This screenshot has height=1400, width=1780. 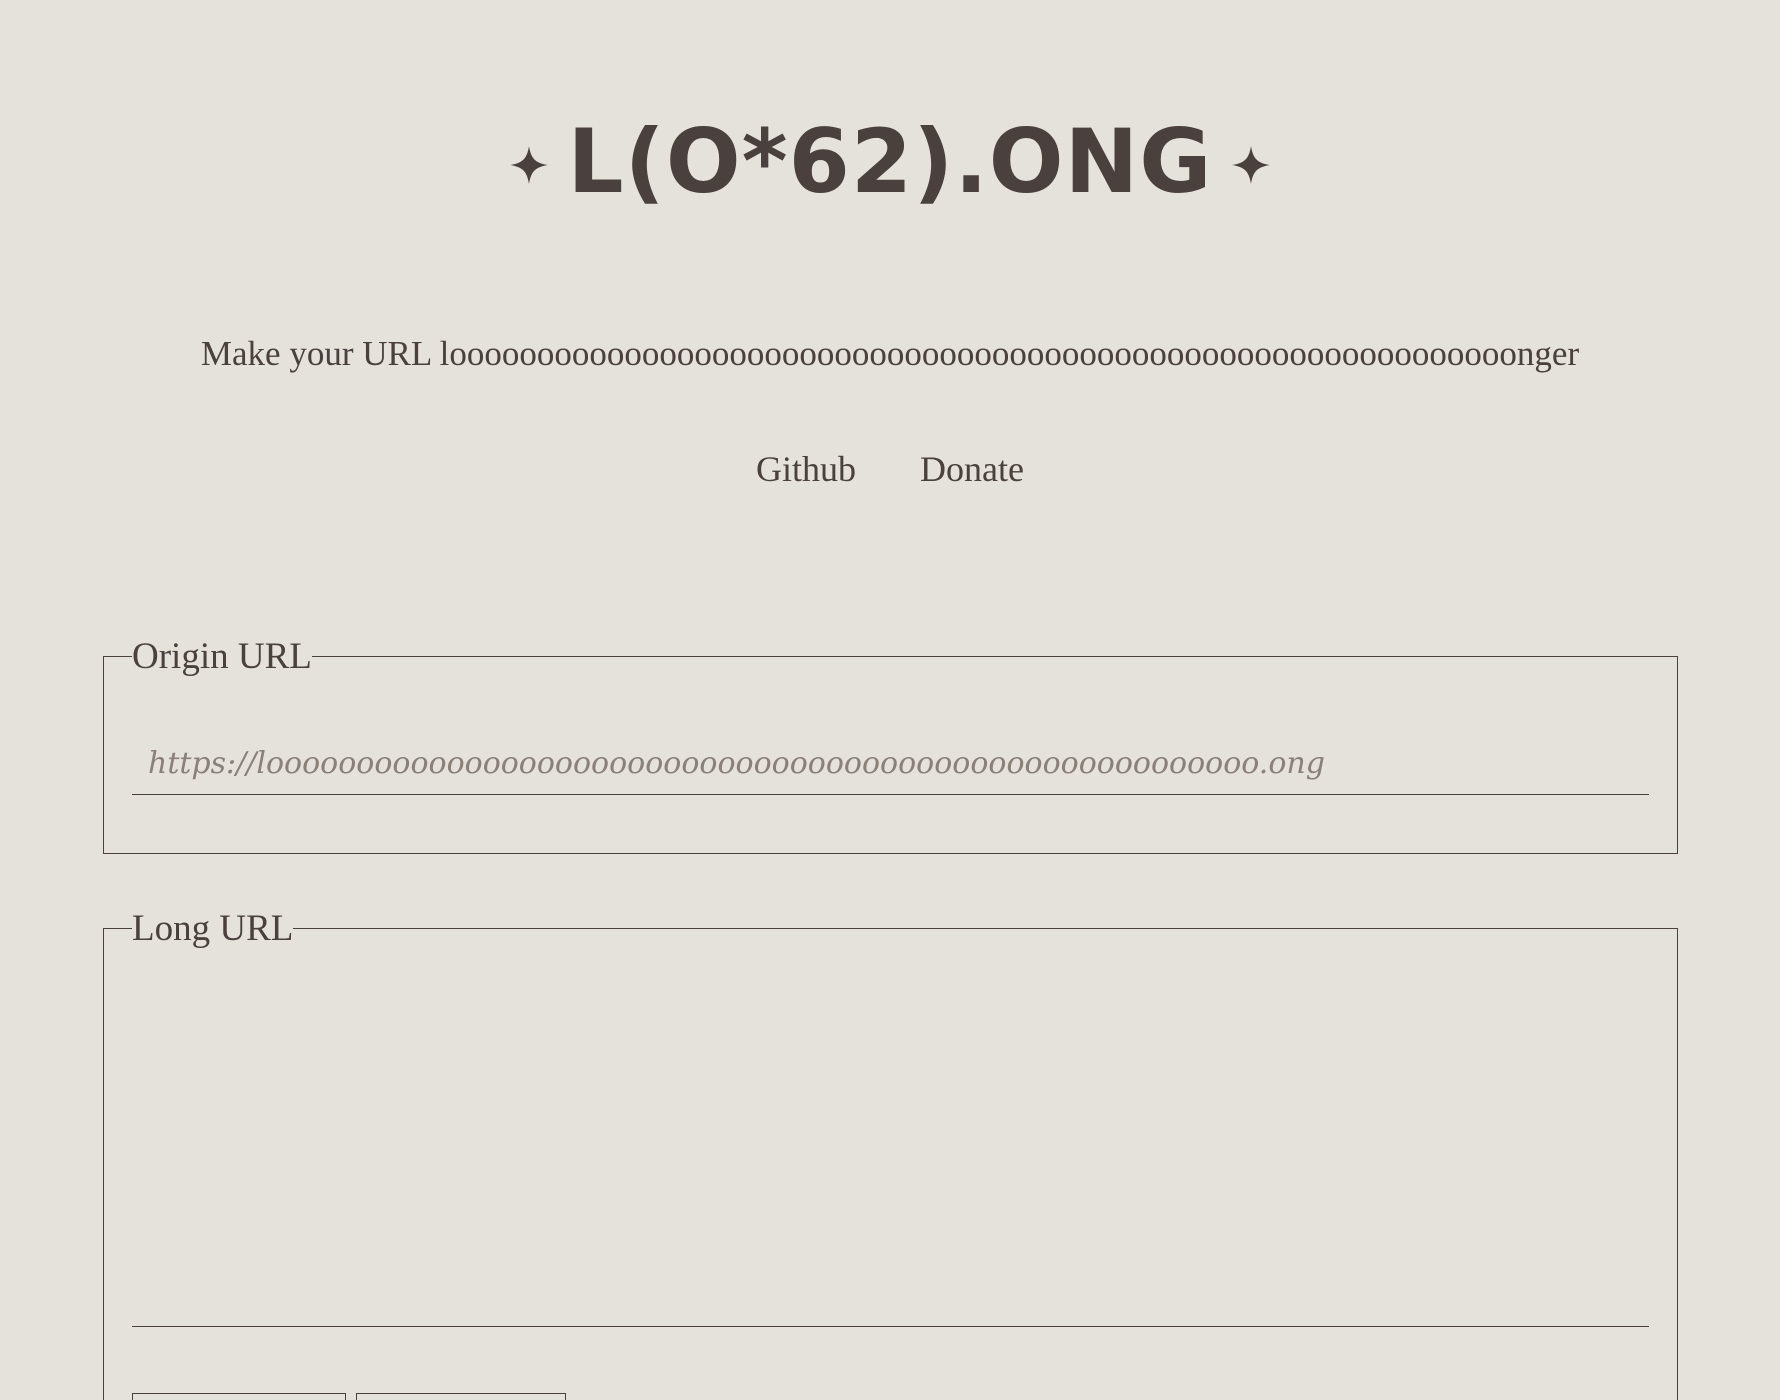 I want to click on long-url-legend: Long URL, so click(x=213, y=928).